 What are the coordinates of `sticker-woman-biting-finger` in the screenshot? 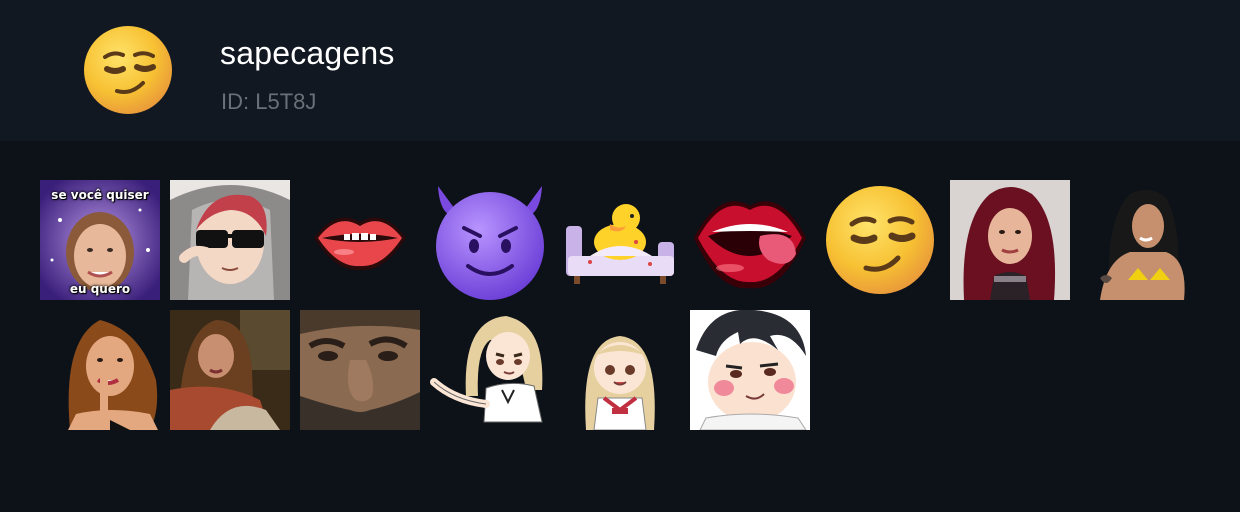 It's located at (100, 370).